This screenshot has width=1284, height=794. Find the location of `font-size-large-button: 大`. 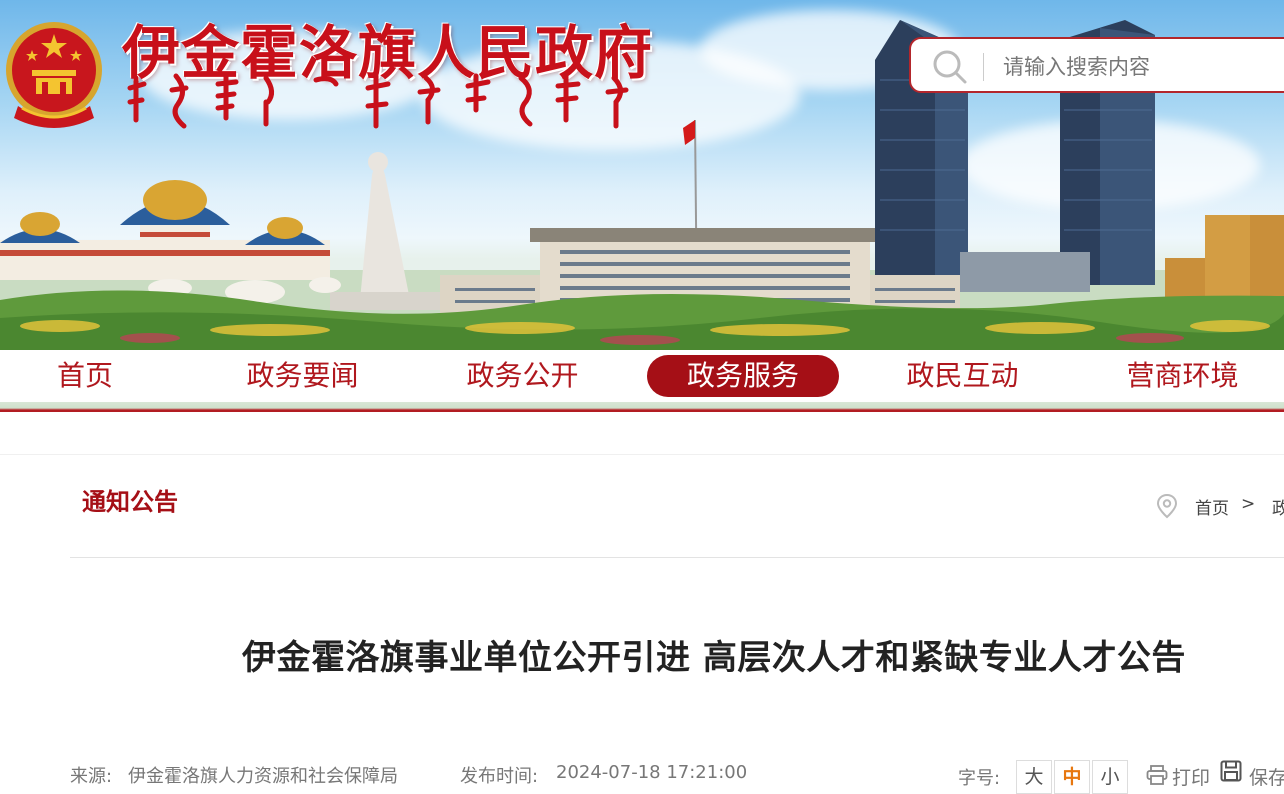

font-size-large-button: 大 is located at coordinates (1034, 777).